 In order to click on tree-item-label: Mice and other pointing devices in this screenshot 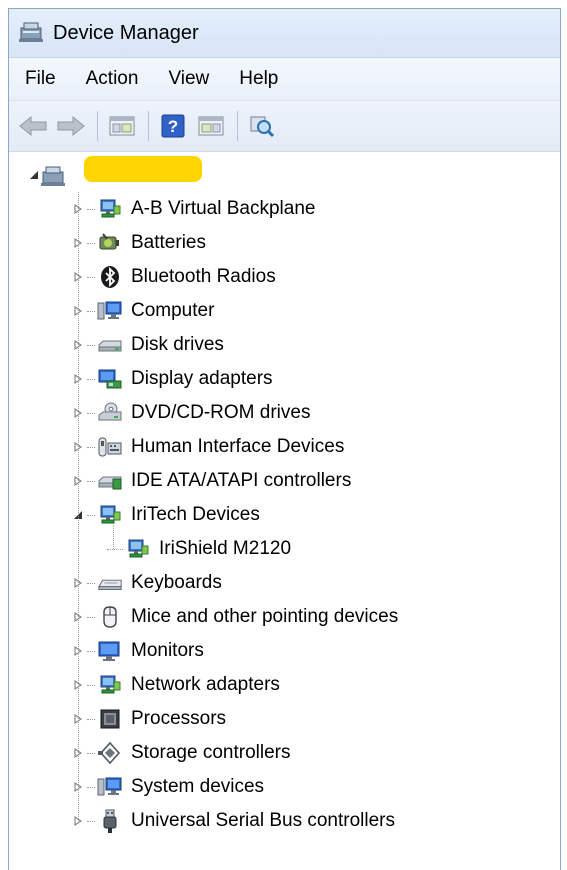, I will do `click(265, 616)`.